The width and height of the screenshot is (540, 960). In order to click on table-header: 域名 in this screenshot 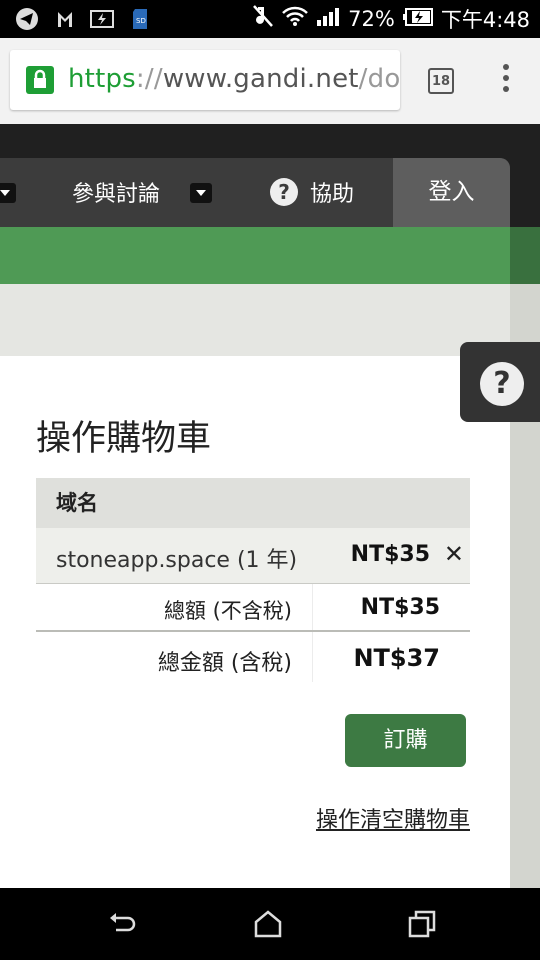, I will do `click(253, 503)`.